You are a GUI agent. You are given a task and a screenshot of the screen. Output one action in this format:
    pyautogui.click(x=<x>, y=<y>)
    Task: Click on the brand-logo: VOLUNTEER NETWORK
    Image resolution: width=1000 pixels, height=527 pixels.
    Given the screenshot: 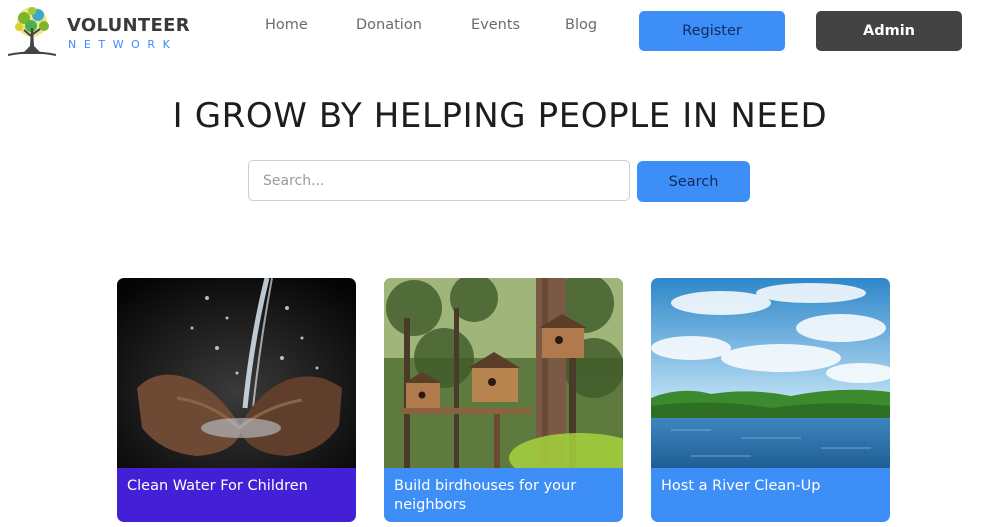 What is the action you would take?
    pyautogui.click(x=104, y=31)
    